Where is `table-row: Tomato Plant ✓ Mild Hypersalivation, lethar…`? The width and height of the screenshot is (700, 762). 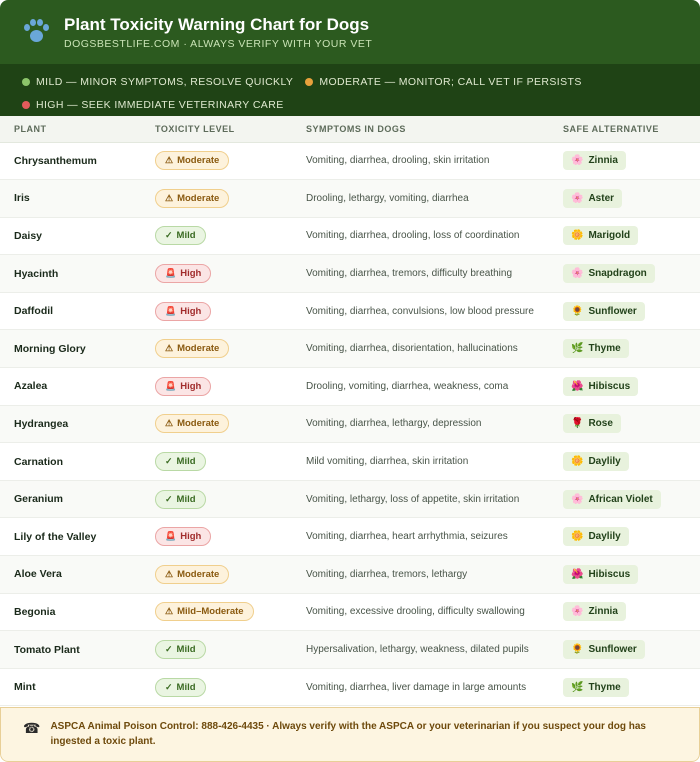
table-row: Tomato Plant ✓ Mild Hypersalivation, lethar… is located at coordinates (350, 649).